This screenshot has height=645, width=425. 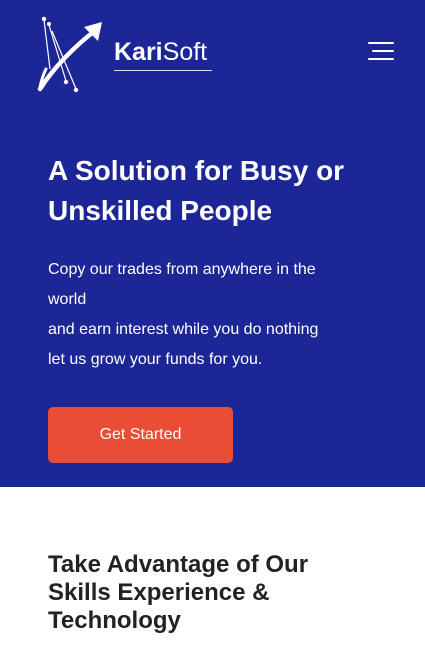 What do you see at coordinates (185, 52) in the screenshot?
I see `logo-text-light: Soft` at bounding box center [185, 52].